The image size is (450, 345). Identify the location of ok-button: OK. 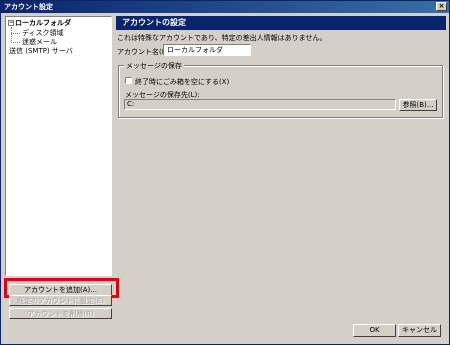
(374, 330).